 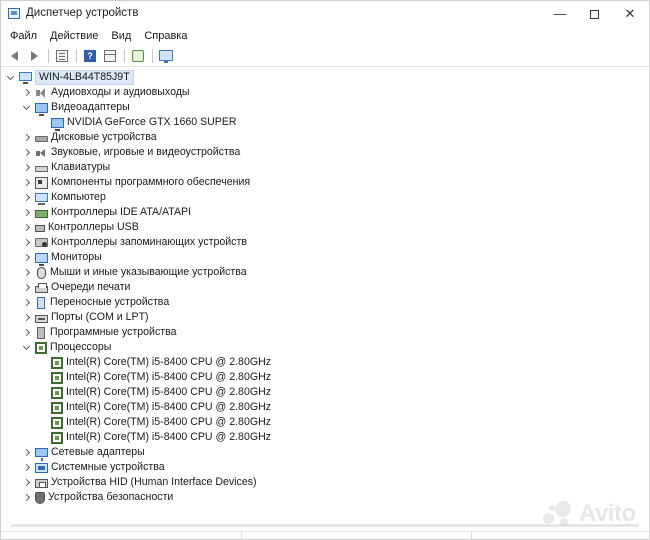 What do you see at coordinates (149, 242) in the screenshot?
I see `category-label: Контроллеры запоминающих устройств` at bounding box center [149, 242].